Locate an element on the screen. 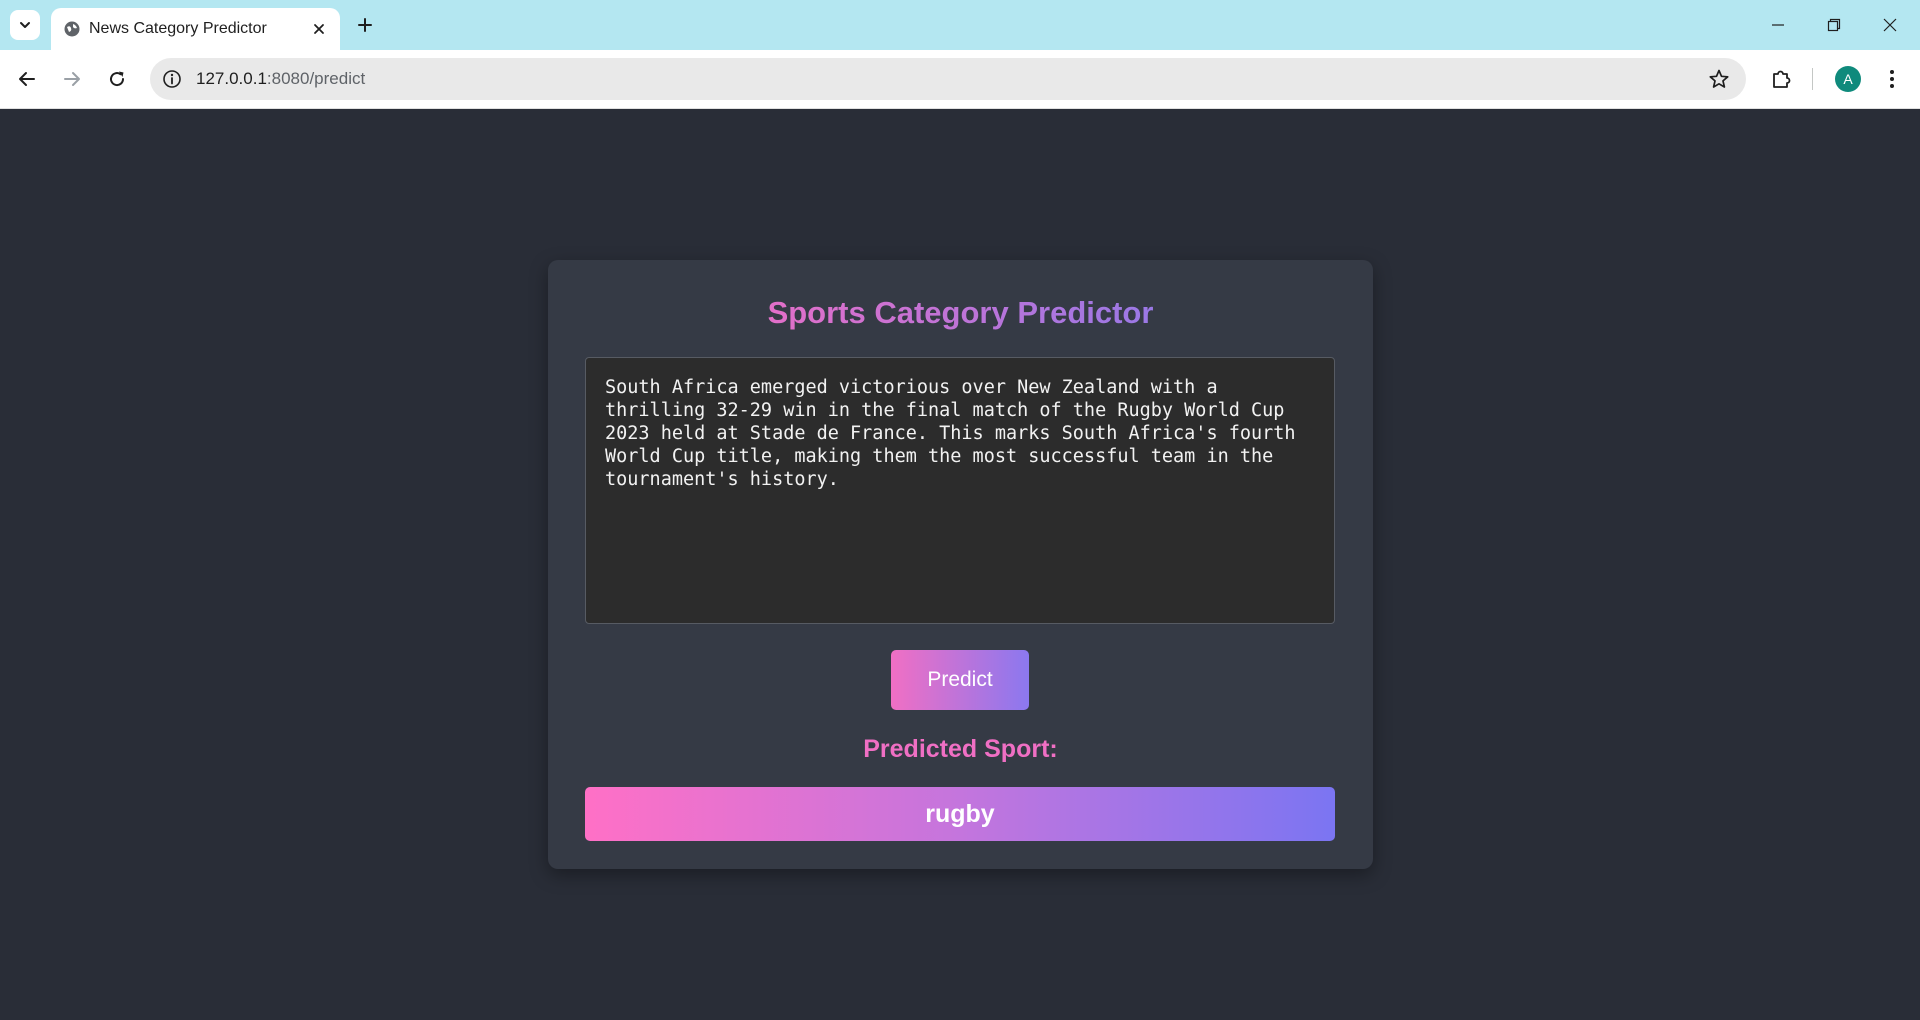 The height and width of the screenshot is (1020, 1920). restore-button is located at coordinates (1834, 25).